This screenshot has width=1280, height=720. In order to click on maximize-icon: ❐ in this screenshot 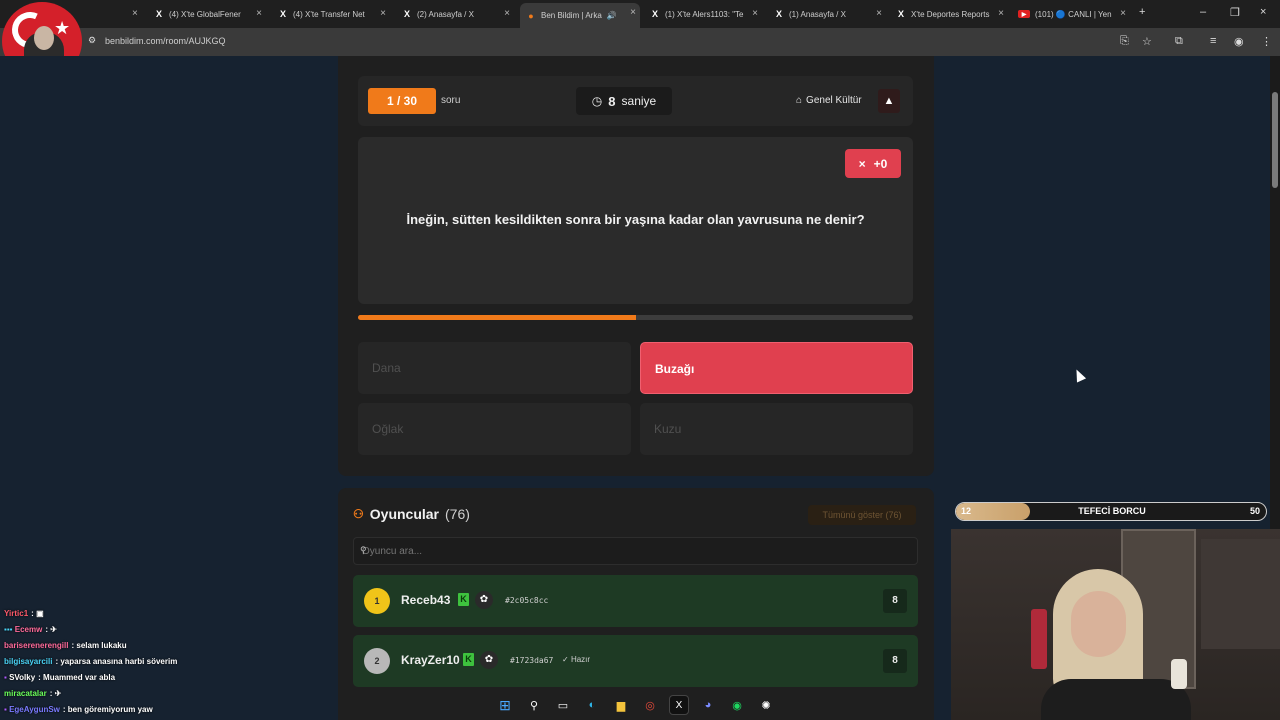, I will do `click(1235, 12)`.